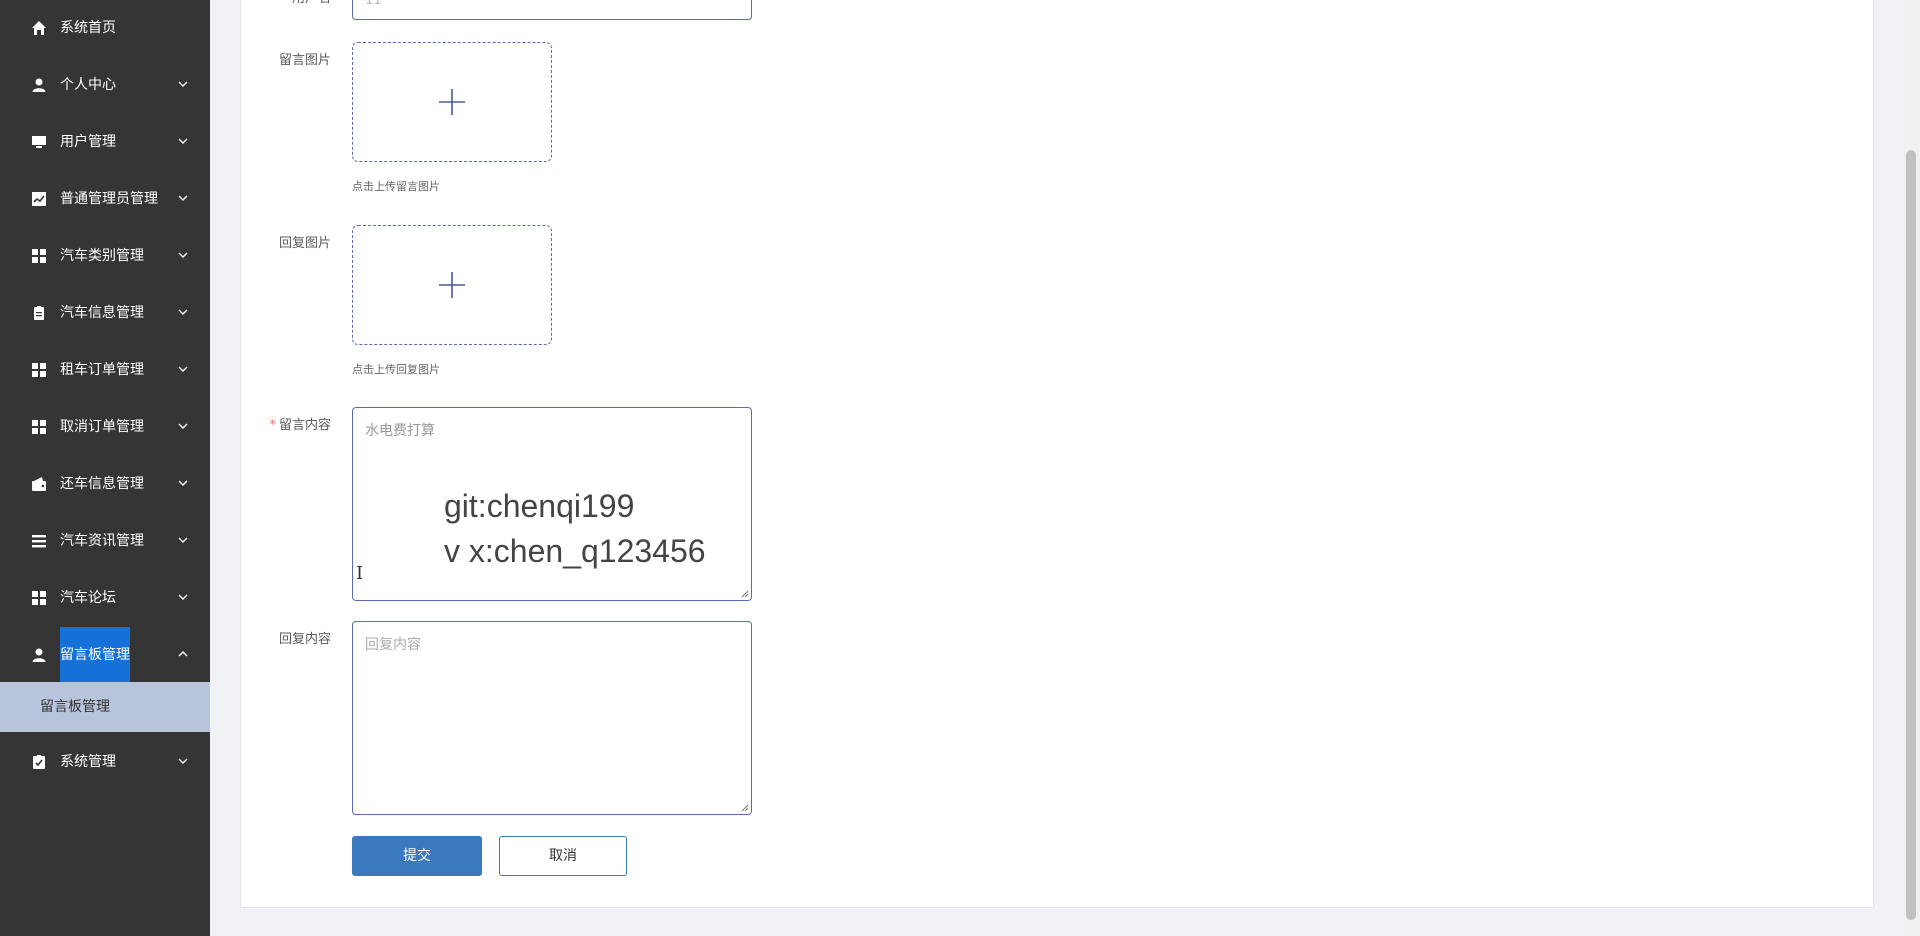  I want to click on sidebar-item-system-management: 系统管理, so click(105, 762).